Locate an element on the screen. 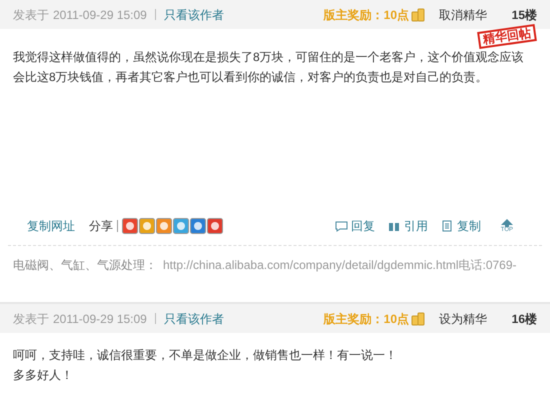 This screenshot has width=550, height=402. floor-number: 15楼 is located at coordinates (523, 15).